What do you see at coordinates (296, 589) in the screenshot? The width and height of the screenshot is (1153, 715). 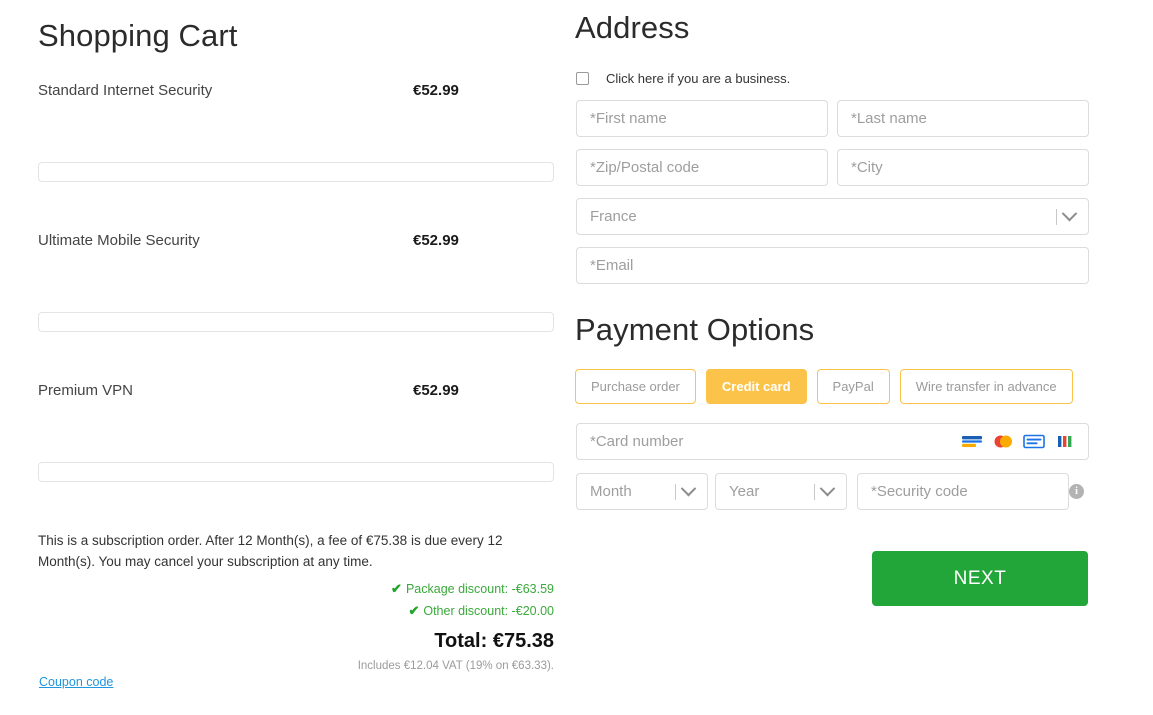 I see `package-discount-row: ✔ Package discount: -€63.59` at bounding box center [296, 589].